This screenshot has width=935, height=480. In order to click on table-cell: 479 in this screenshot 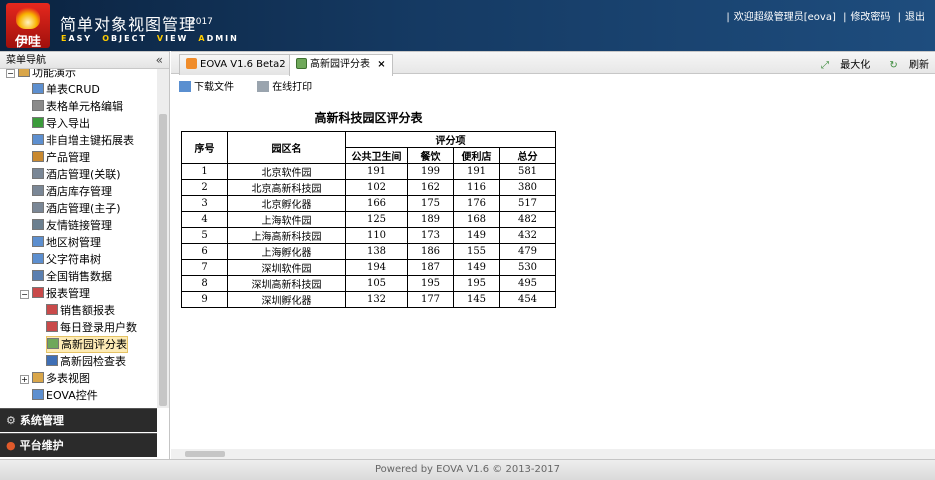, I will do `click(527, 251)`.